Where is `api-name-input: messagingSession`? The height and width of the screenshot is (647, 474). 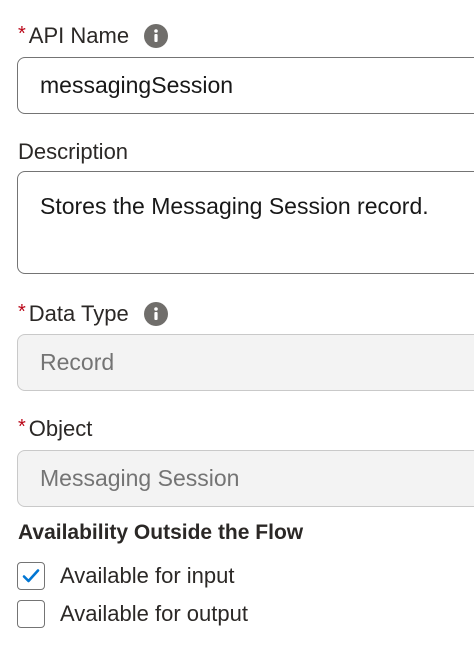 api-name-input: messagingSession is located at coordinates (245, 85).